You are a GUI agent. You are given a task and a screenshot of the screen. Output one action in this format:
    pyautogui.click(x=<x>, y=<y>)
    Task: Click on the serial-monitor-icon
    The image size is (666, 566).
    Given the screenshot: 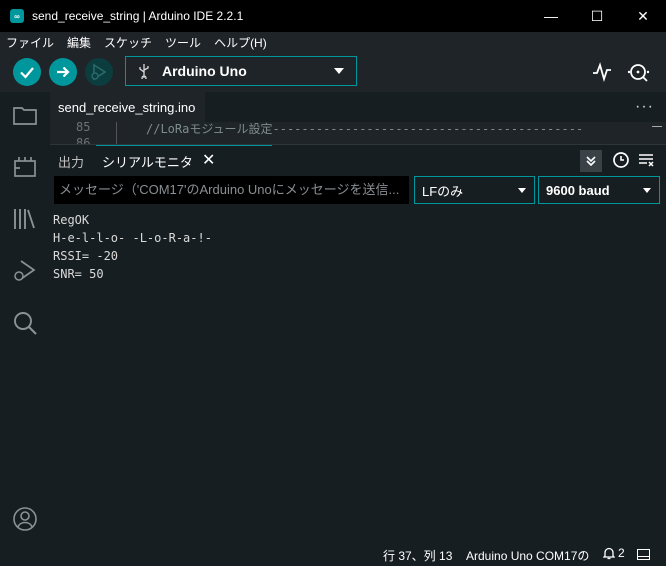 What is the action you would take?
    pyautogui.click(x=639, y=72)
    